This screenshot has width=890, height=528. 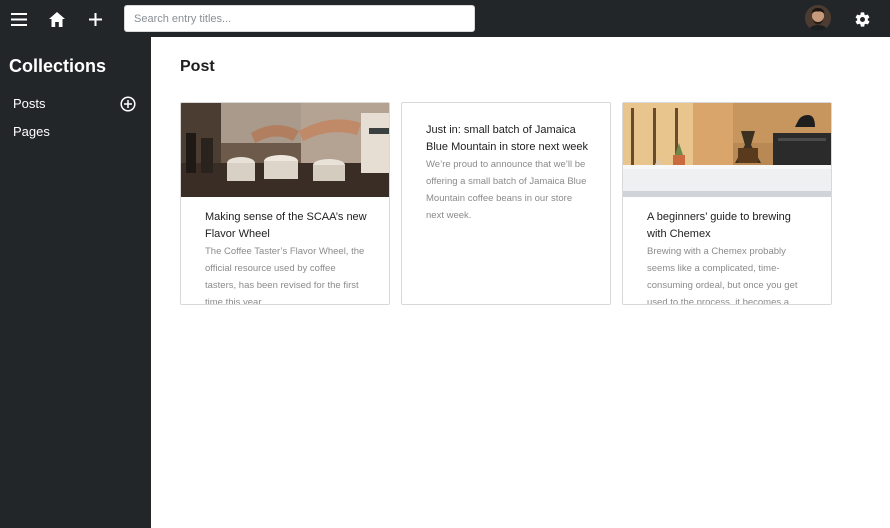 What do you see at coordinates (57, 19) in the screenshot?
I see `home-icon` at bounding box center [57, 19].